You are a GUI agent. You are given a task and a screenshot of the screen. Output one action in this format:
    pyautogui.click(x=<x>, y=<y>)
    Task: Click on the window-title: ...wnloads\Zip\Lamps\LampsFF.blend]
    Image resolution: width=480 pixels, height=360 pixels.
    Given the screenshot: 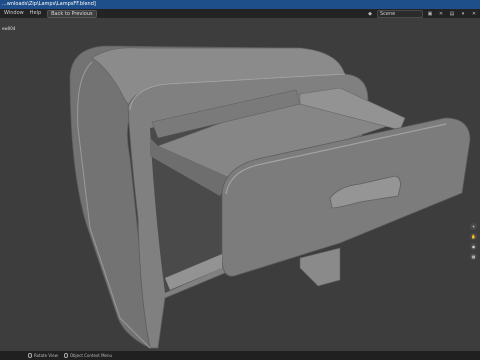 What is the action you would take?
    pyautogui.click(x=240, y=4)
    